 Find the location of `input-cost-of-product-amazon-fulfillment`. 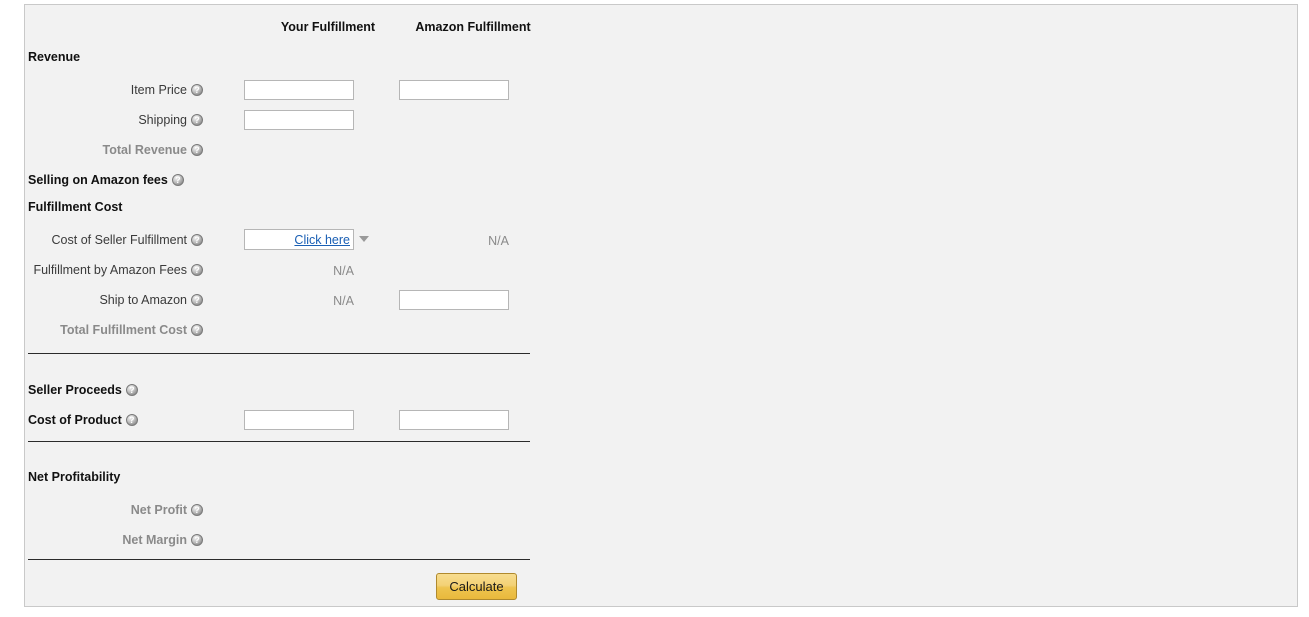

input-cost-of-product-amazon-fulfillment is located at coordinates (454, 420).